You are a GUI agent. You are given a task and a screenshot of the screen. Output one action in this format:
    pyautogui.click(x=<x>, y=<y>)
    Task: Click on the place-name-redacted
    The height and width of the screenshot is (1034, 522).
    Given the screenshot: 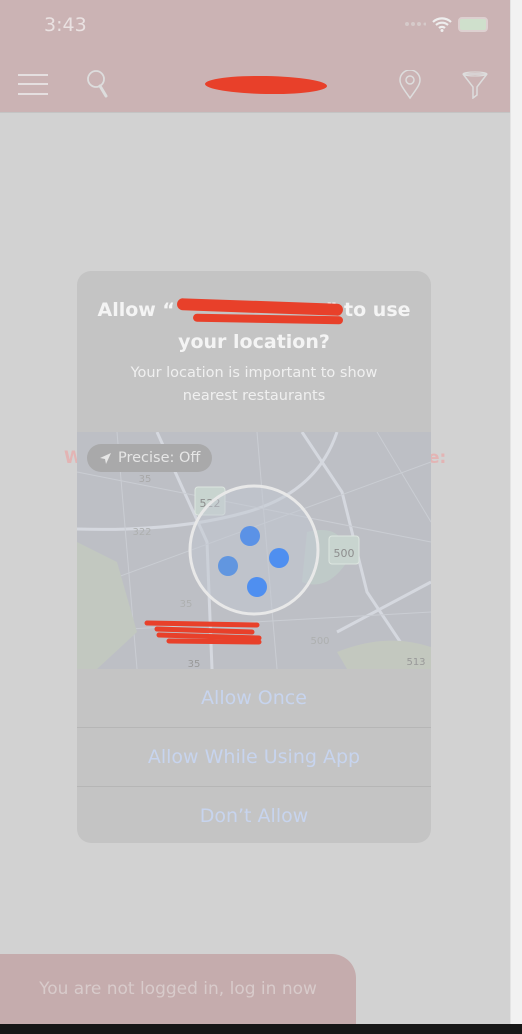 What is the action you would take?
    pyautogui.click(x=203, y=632)
    